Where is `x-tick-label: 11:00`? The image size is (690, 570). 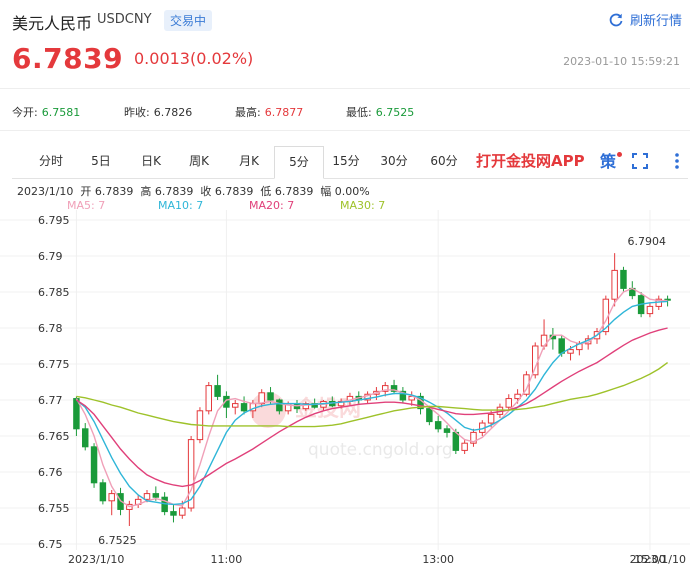 x-tick-label: 11:00 is located at coordinates (227, 559).